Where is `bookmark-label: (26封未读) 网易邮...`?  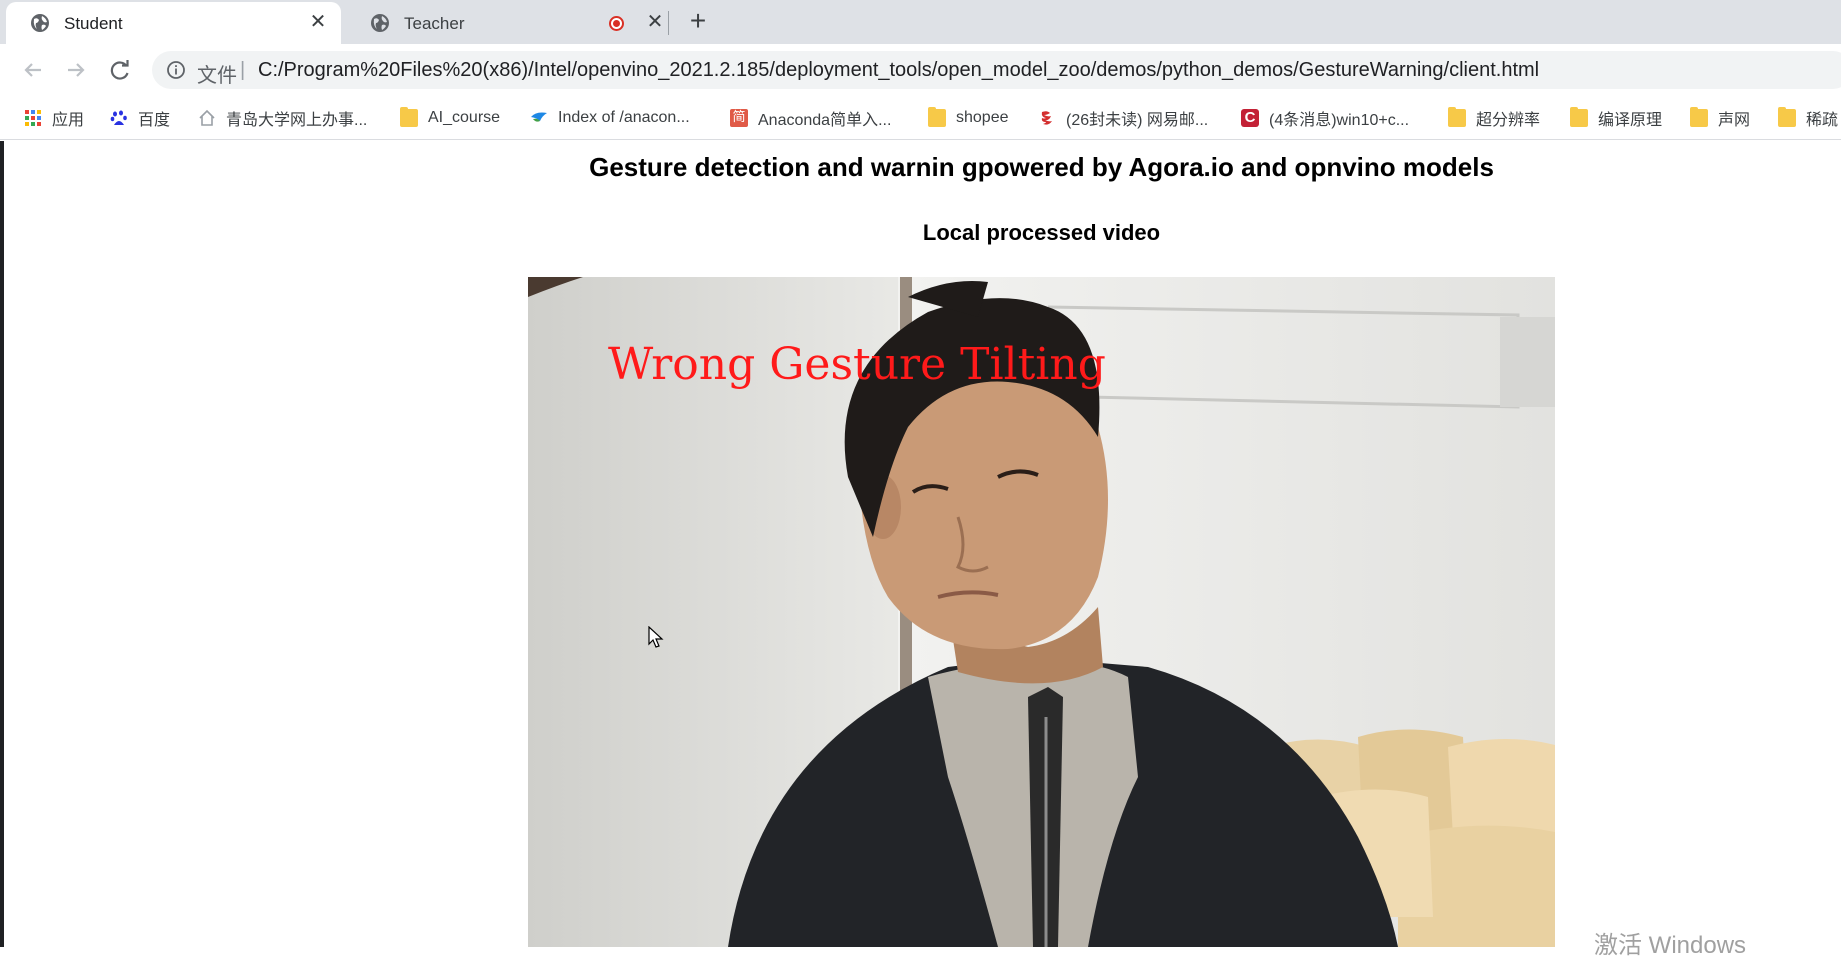 bookmark-label: (26封未读) 网易邮... is located at coordinates (1137, 120).